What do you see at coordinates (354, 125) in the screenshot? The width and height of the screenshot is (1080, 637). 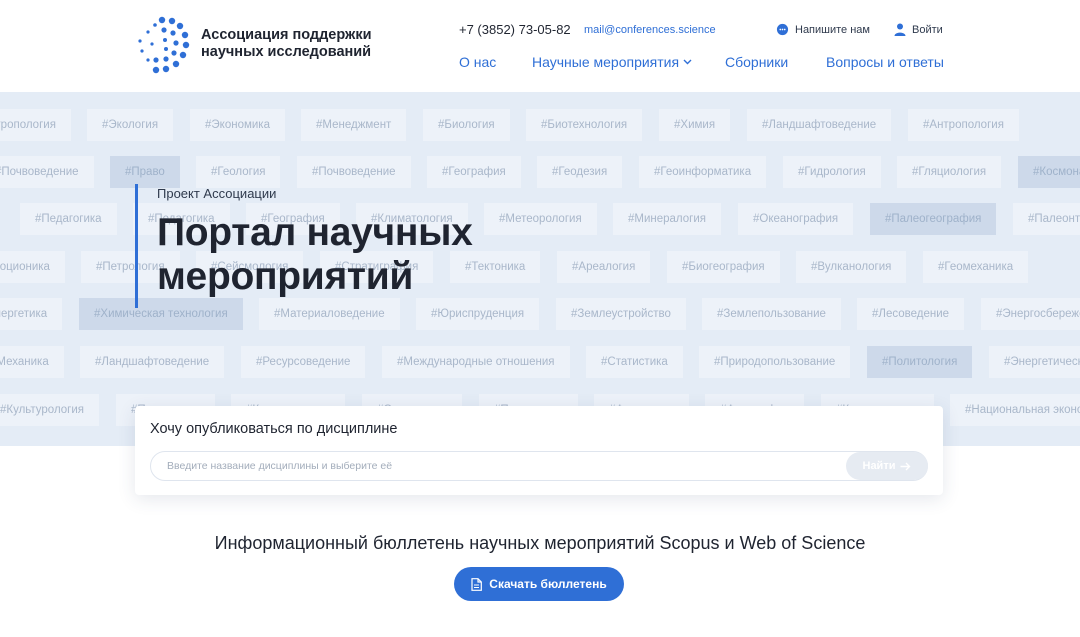 I see `discipline-tag: #Менеджмент` at bounding box center [354, 125].